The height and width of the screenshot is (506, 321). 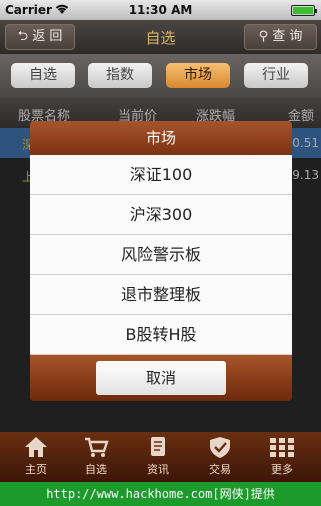 What do you see at coordinates (96, 469) in the screenshot?
I see `tab-watchlist-label: 自选` at bounding box center [96, 469].